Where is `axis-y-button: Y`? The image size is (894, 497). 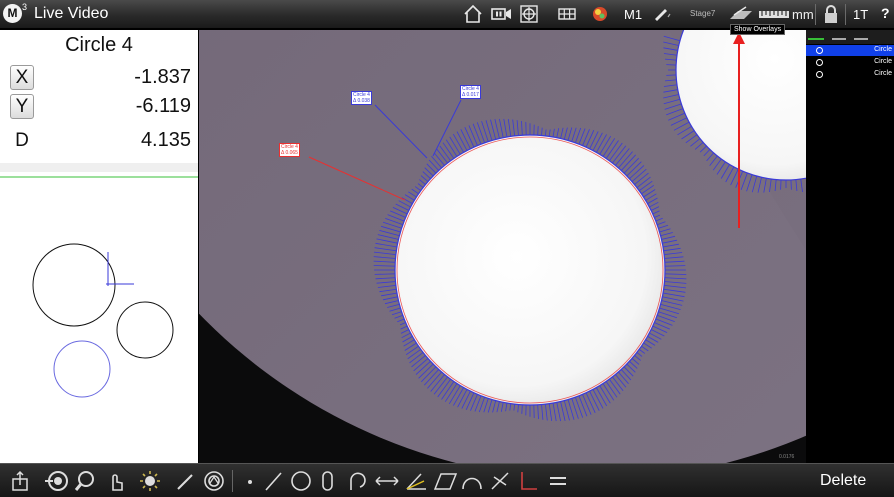 axis-y-button: Y is located at coordinates (22, 106).